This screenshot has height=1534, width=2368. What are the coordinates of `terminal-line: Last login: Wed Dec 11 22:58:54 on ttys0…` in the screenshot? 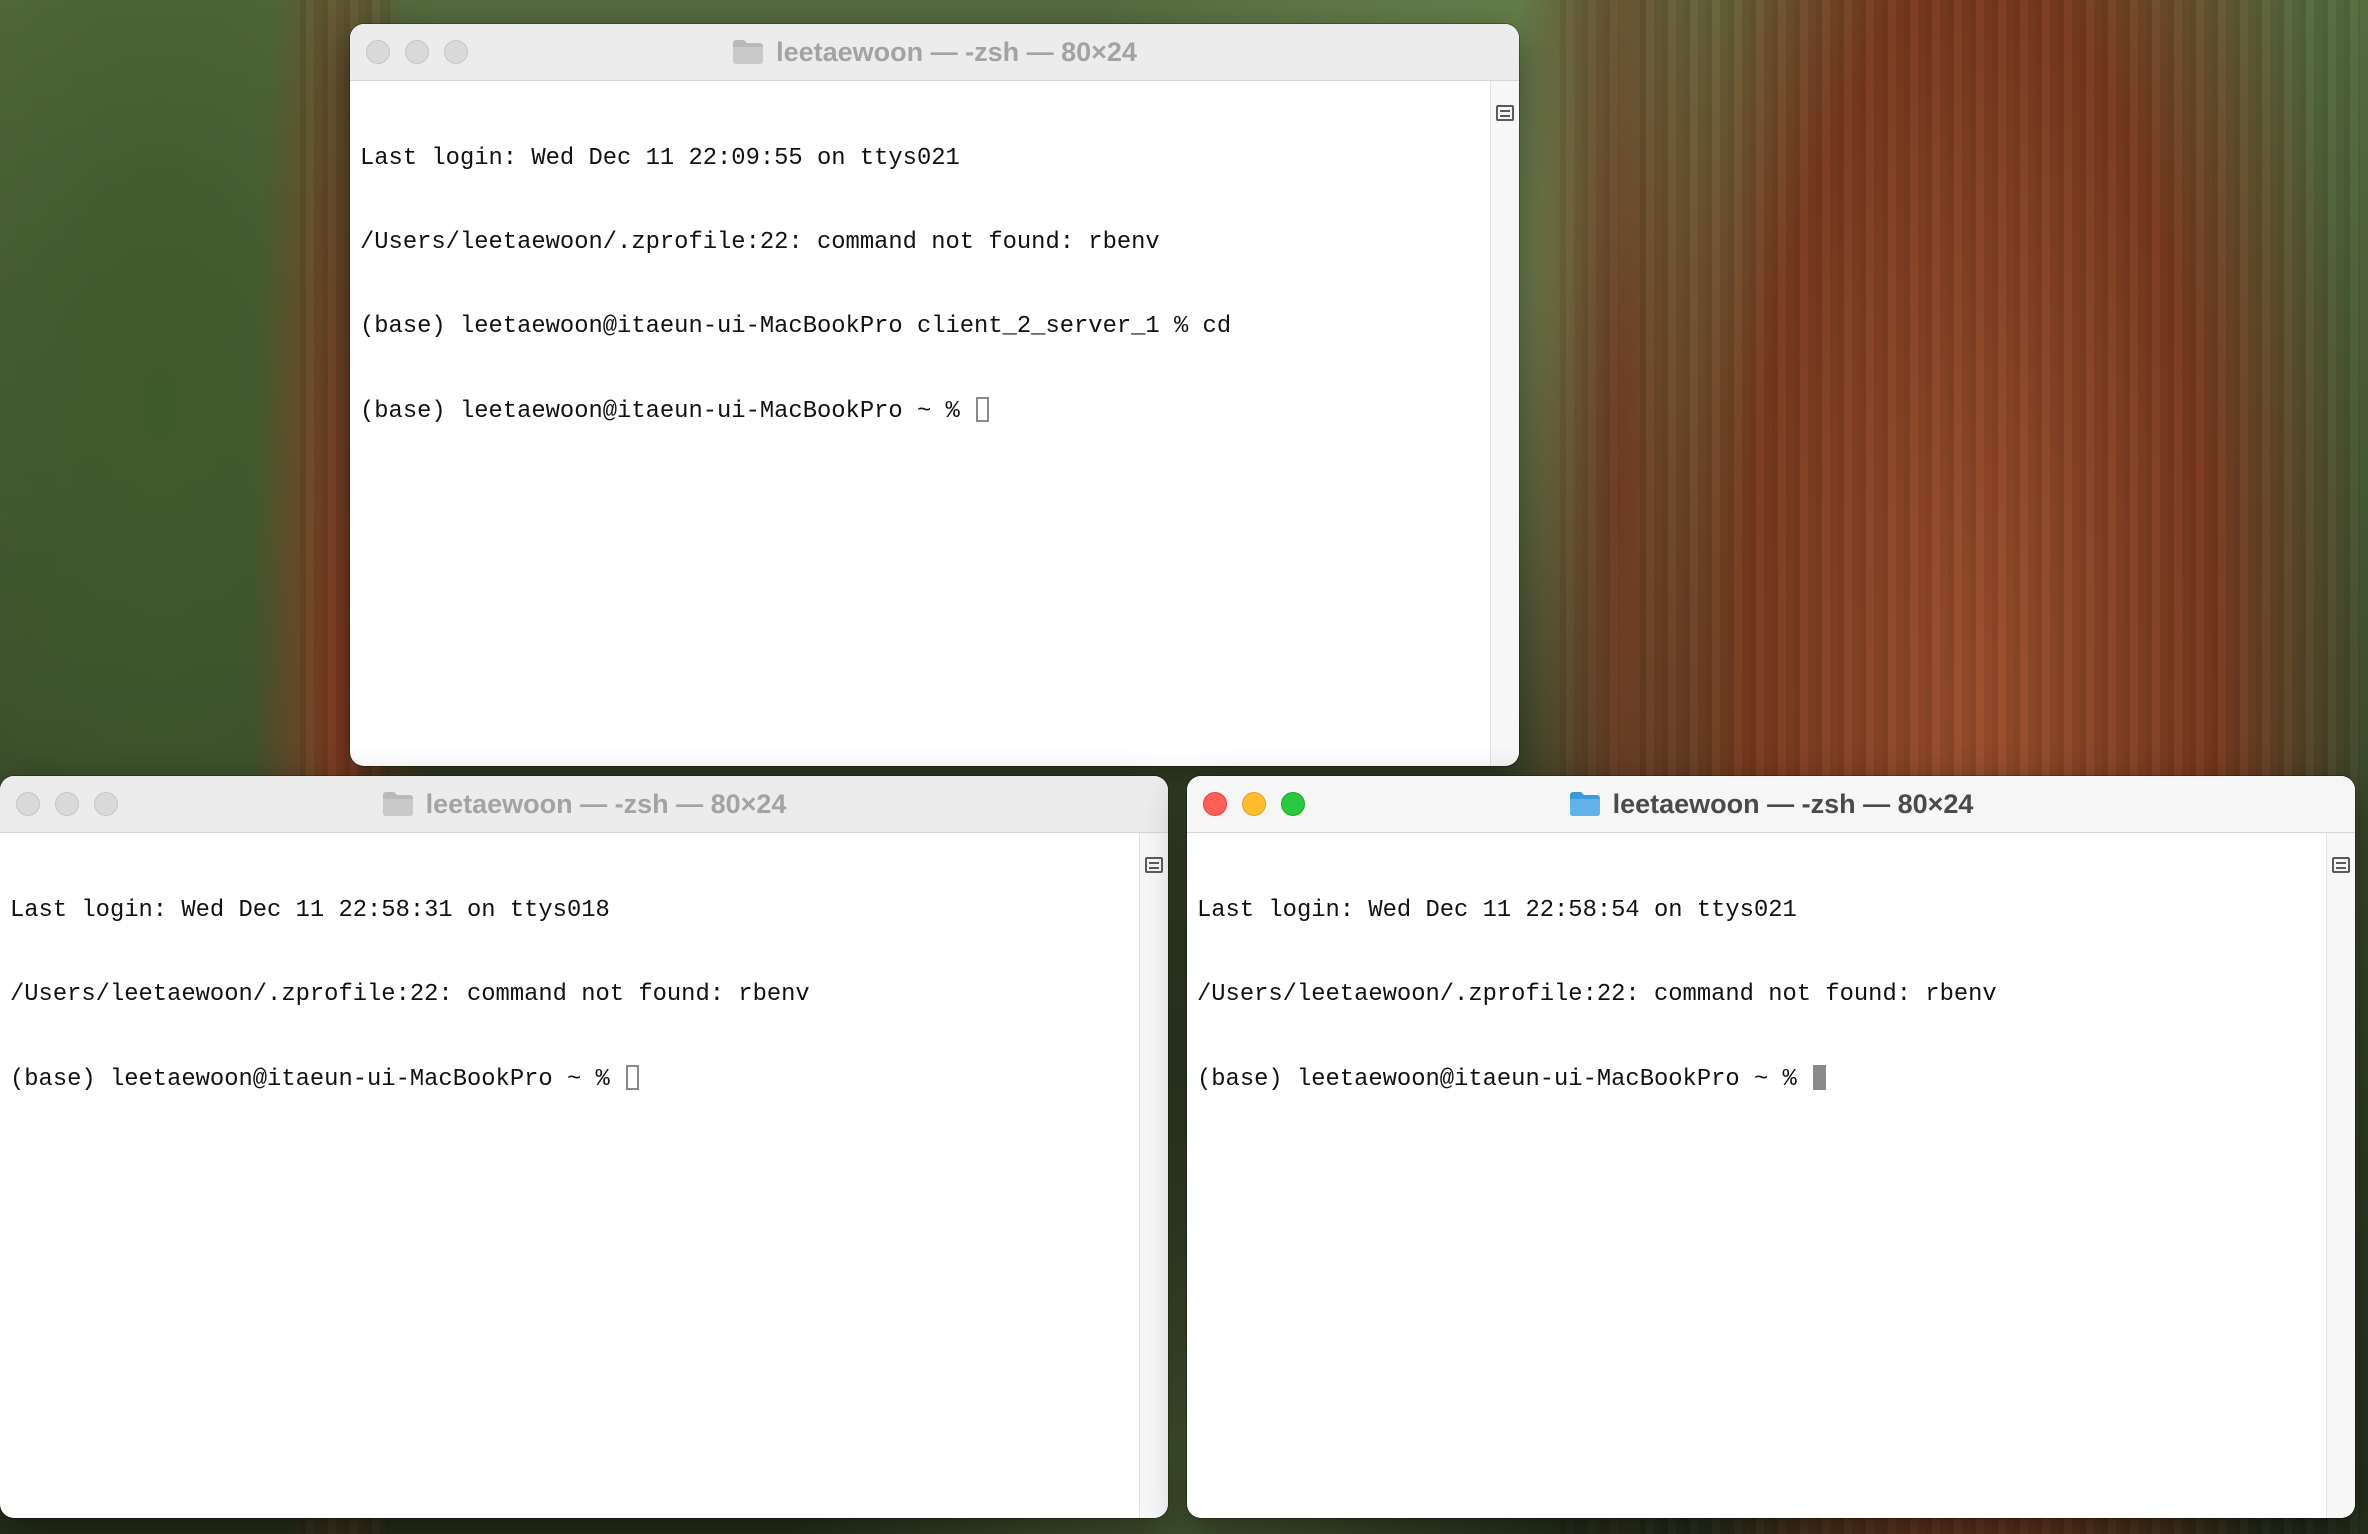 It's located at (1497, 910).